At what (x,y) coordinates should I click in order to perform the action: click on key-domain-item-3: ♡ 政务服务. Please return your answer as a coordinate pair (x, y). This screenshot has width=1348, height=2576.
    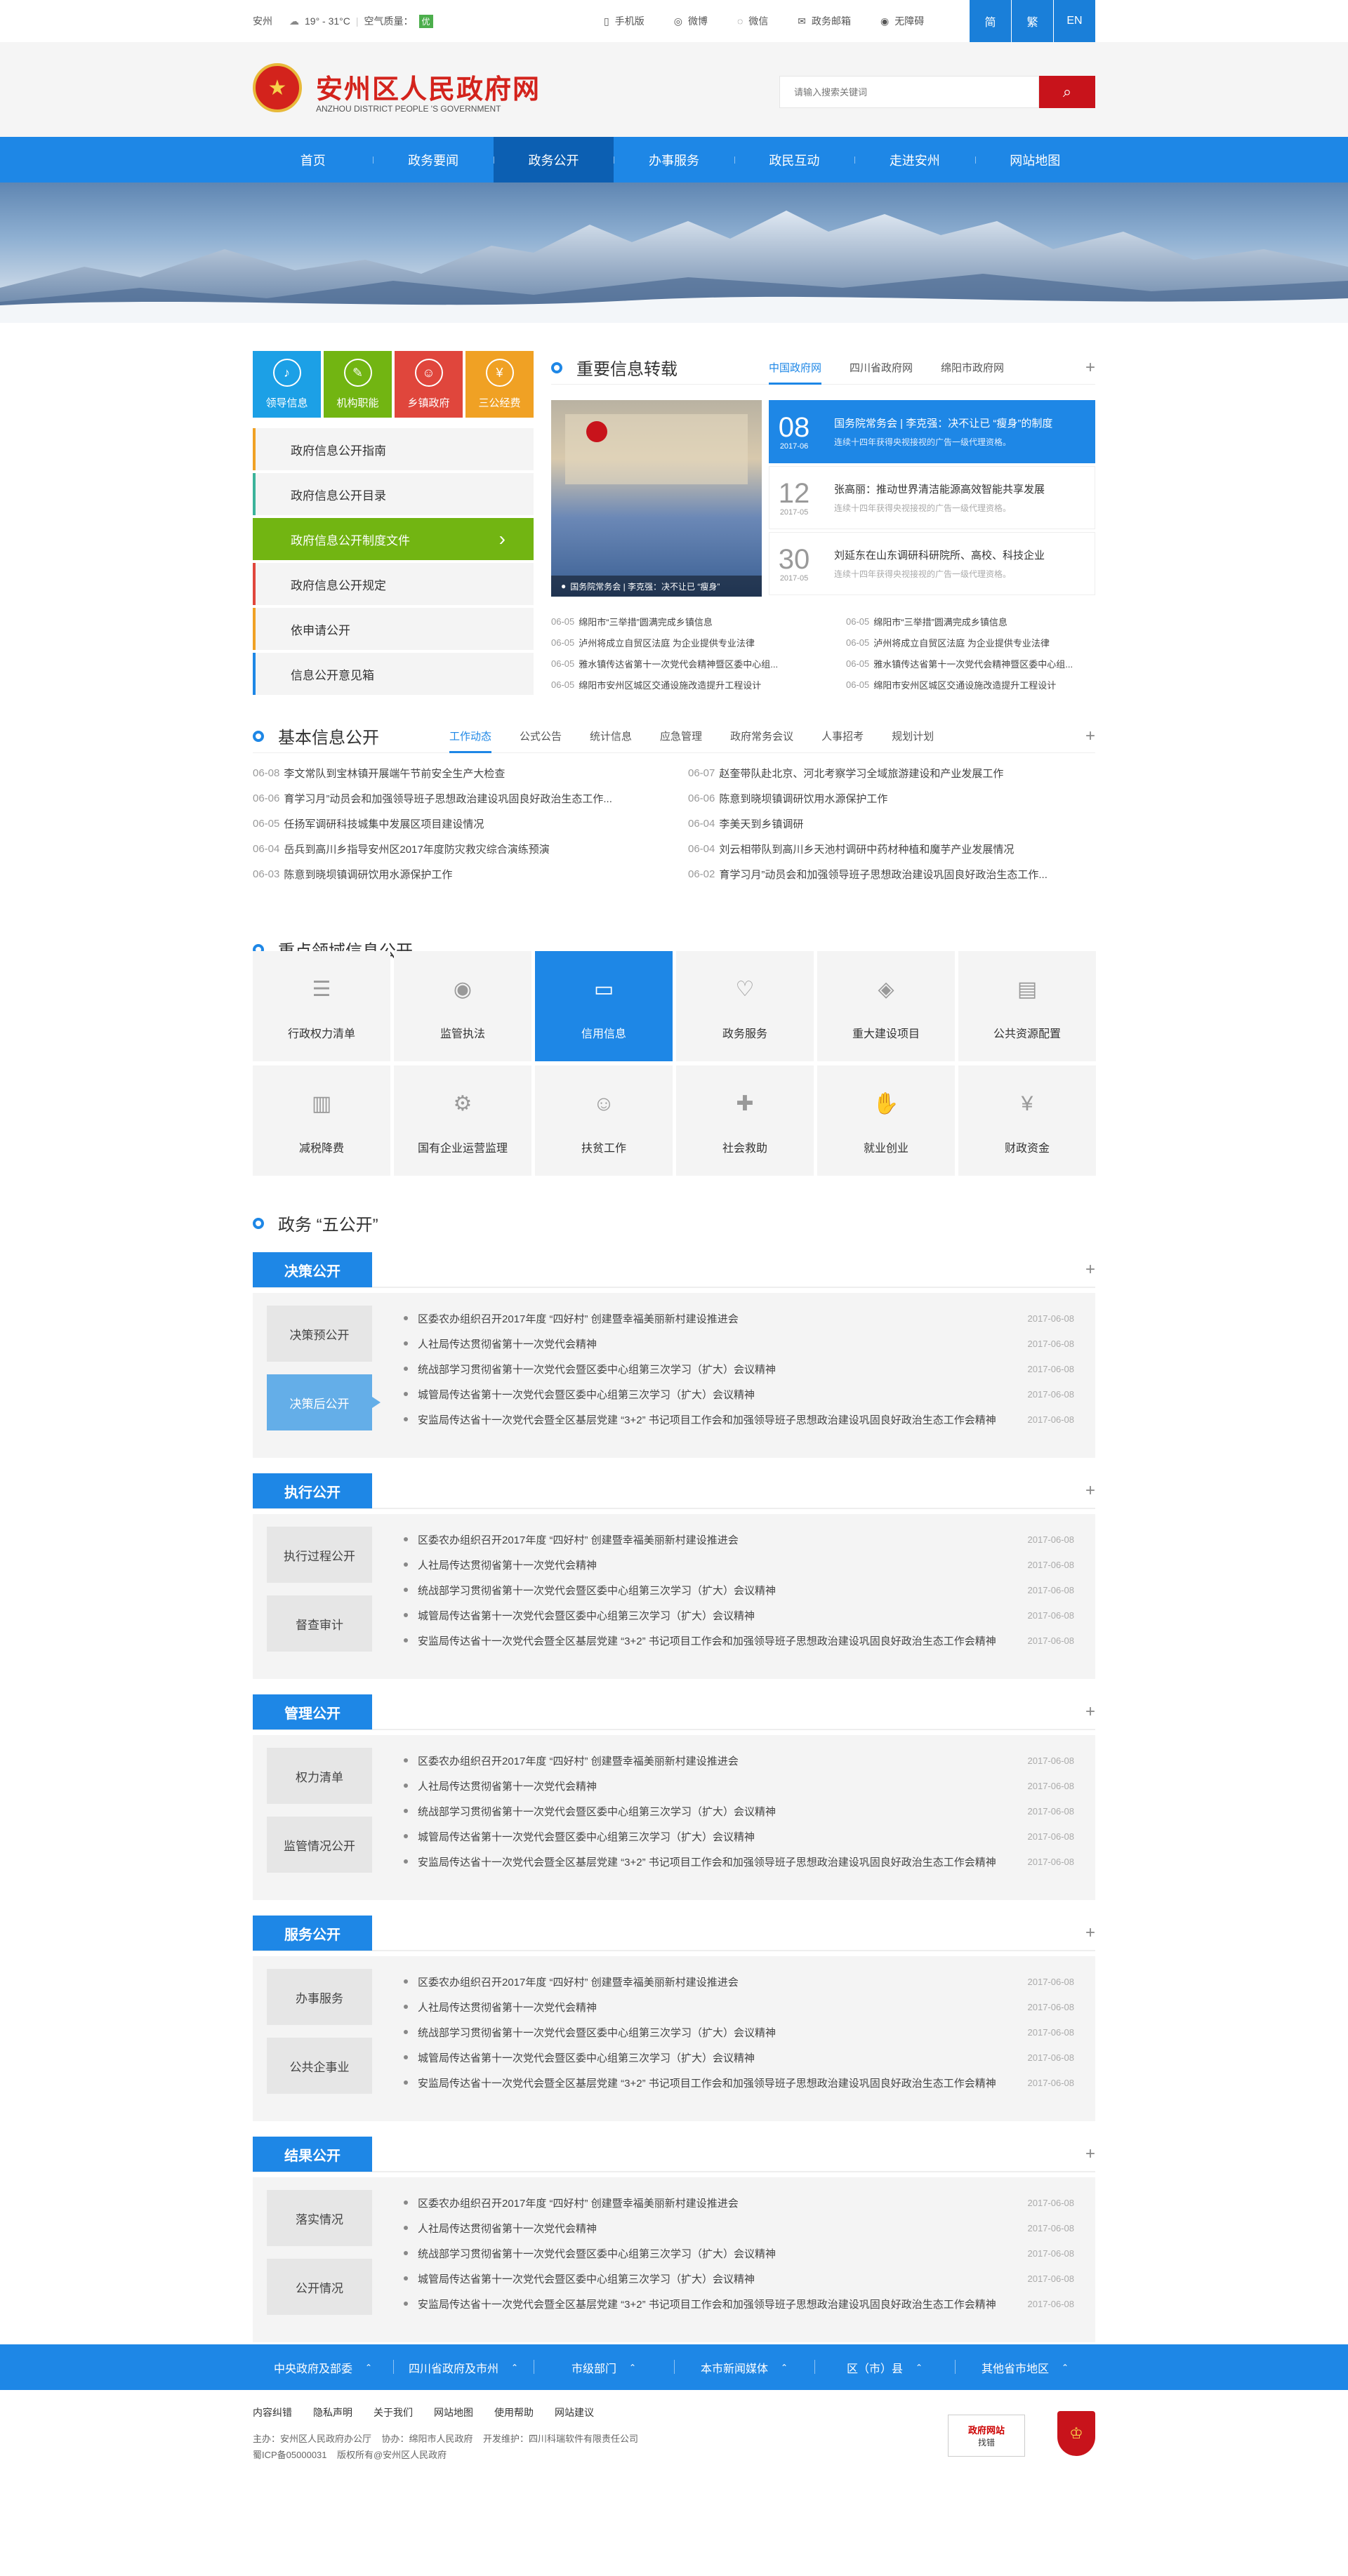
    Looking at the image, I should click on (745, 1006).